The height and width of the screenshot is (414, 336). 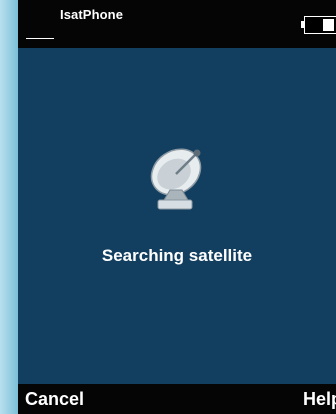 What do you see at coordinates (177, 399) in the screenshot?
I see `softkey-bar: Cancel Help` at bounding box center [177, 399].